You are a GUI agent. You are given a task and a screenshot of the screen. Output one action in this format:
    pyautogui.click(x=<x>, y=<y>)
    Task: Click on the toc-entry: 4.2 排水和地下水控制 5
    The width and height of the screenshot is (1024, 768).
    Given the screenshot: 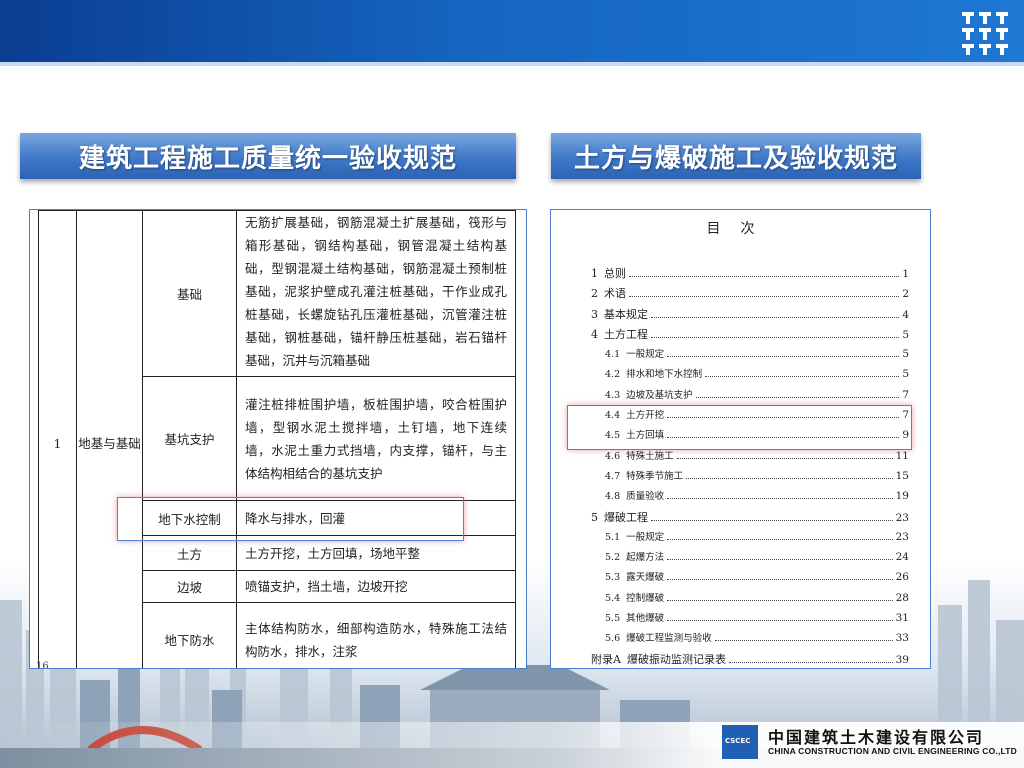 What is the action you would take?
    pyautogui.click(x=750, y=376)
    